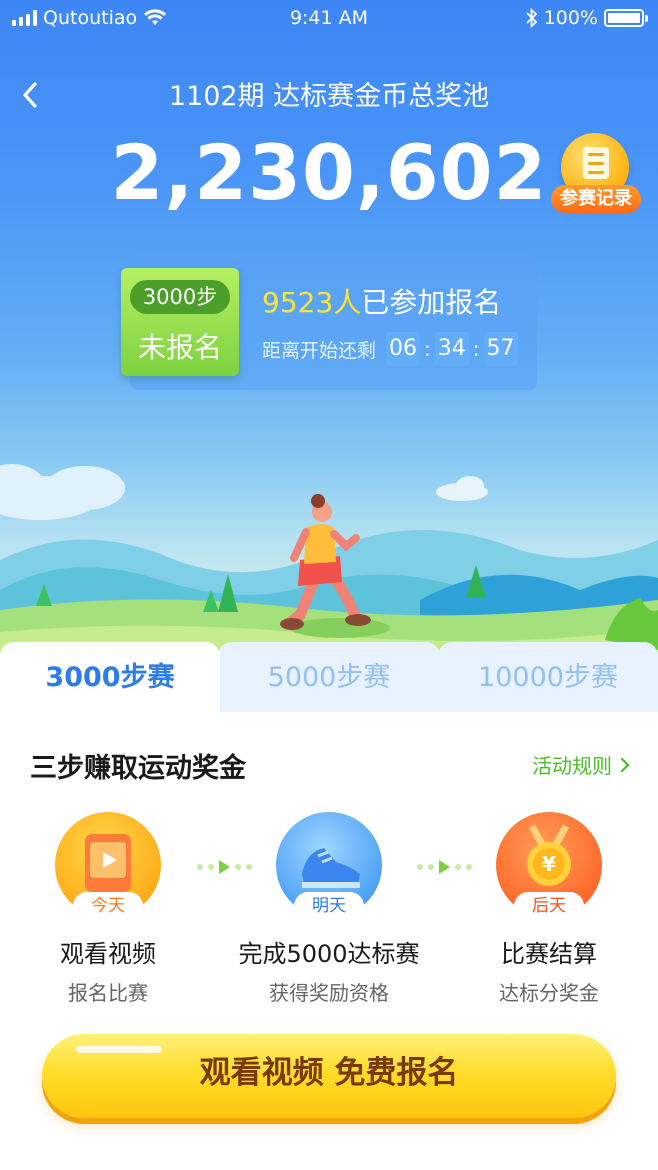 The height and width of the screenshot is (1170, 658). Describe the element at coordinates (625, 764) in the screenshot. I see `chevron-right-icon` at that location.